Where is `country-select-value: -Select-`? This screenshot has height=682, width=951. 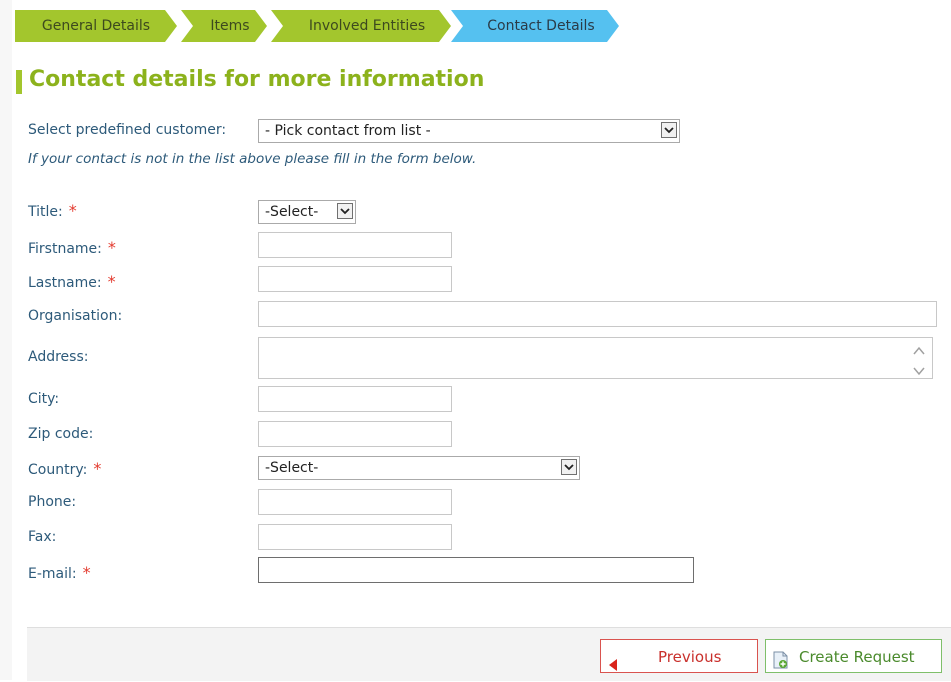 country-select-value: -Select- is located at coordinates (292, 468).